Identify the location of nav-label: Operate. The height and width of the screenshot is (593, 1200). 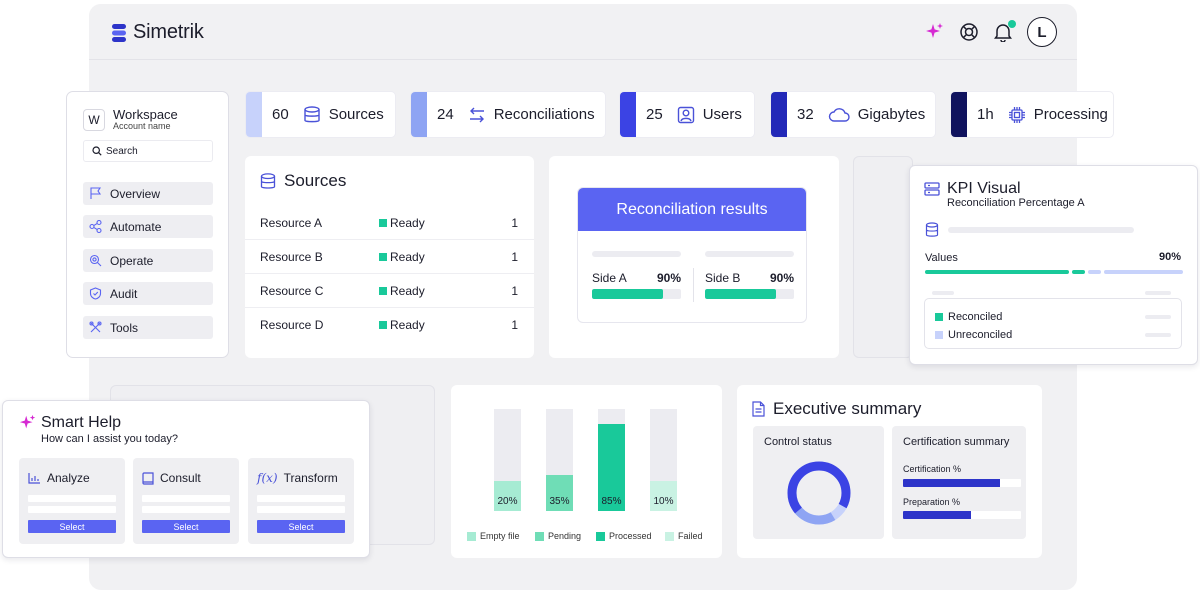
(132, 260).